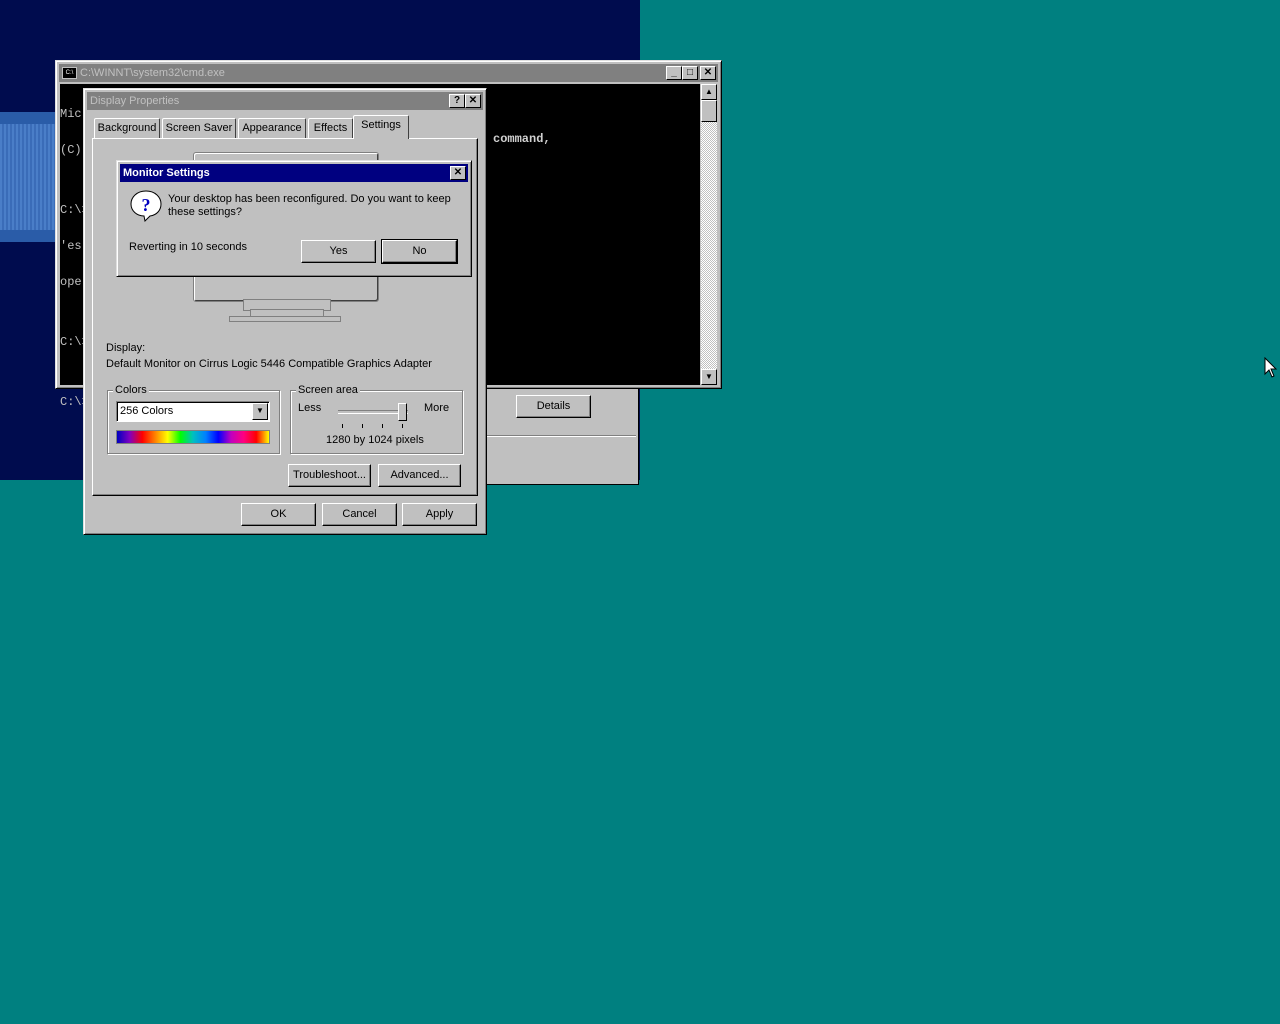 The width and height of the screenshot is (1280, 1024). What do you see at coordinates (709, 111) in the screenshot?
I see `scroll-thumb` at bounding box center [709, 111].